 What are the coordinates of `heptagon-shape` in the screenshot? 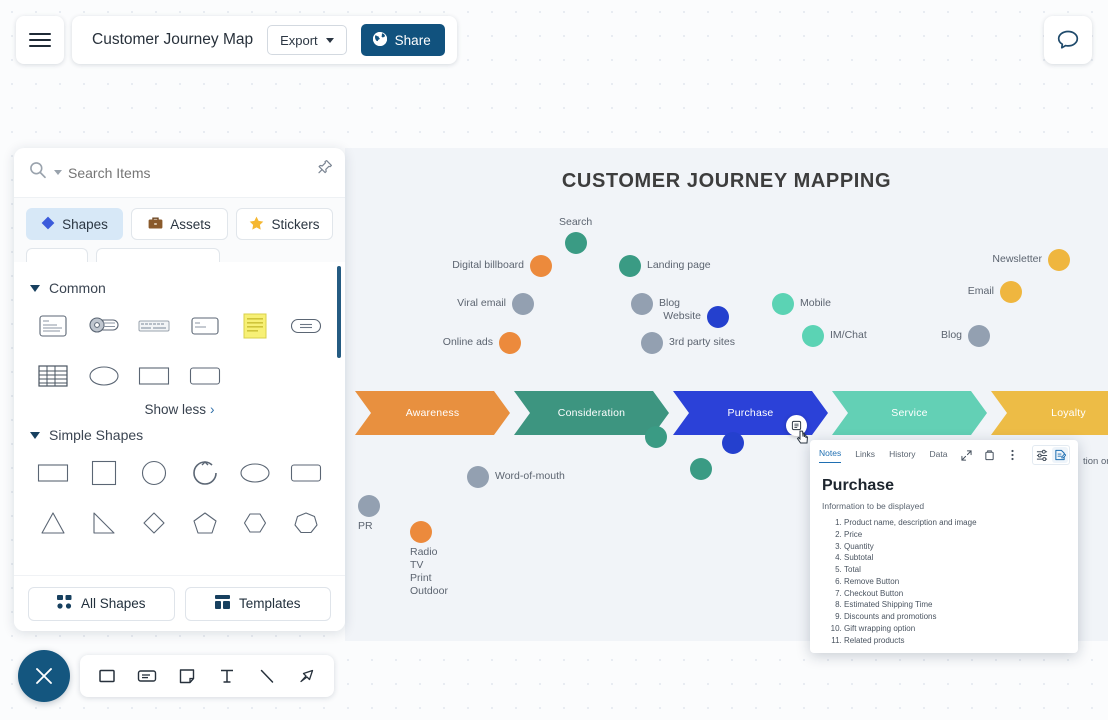 It's located at (306, 523).